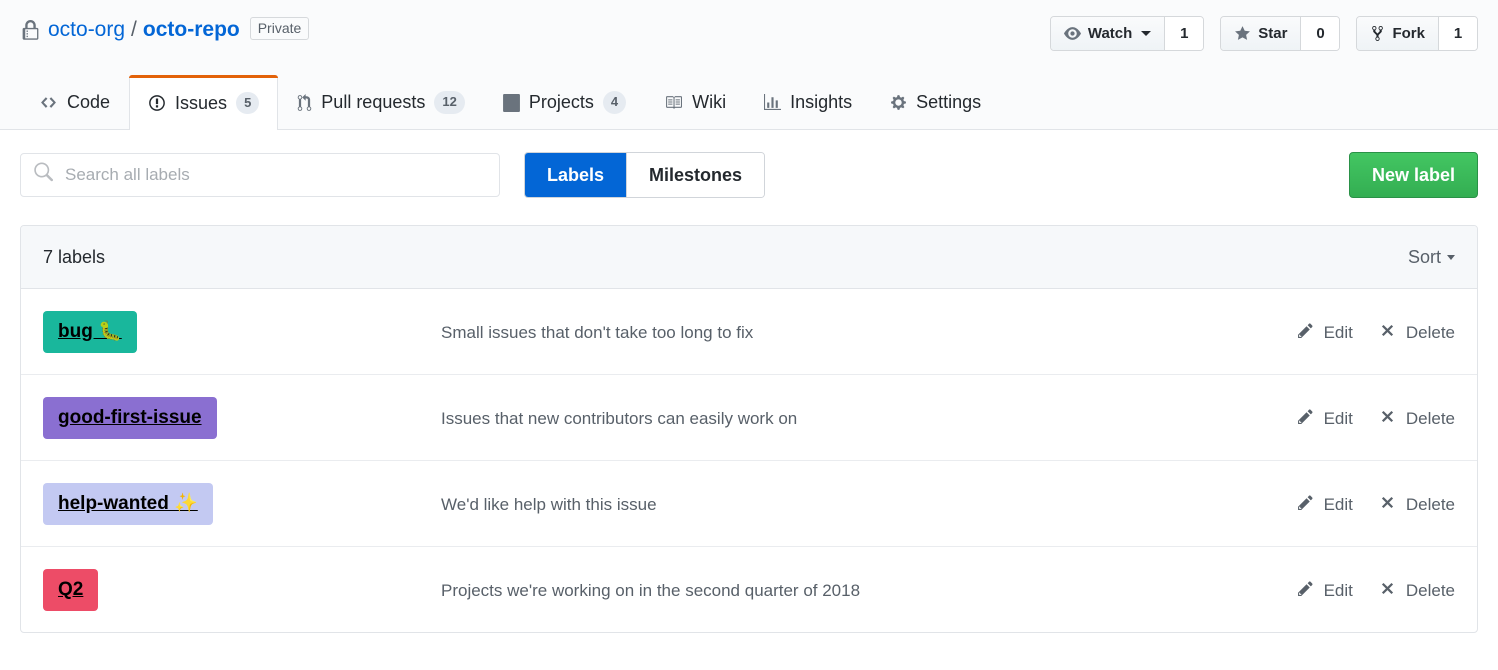  I want to click on tab-issues-label: Issues, so click(201, 102).